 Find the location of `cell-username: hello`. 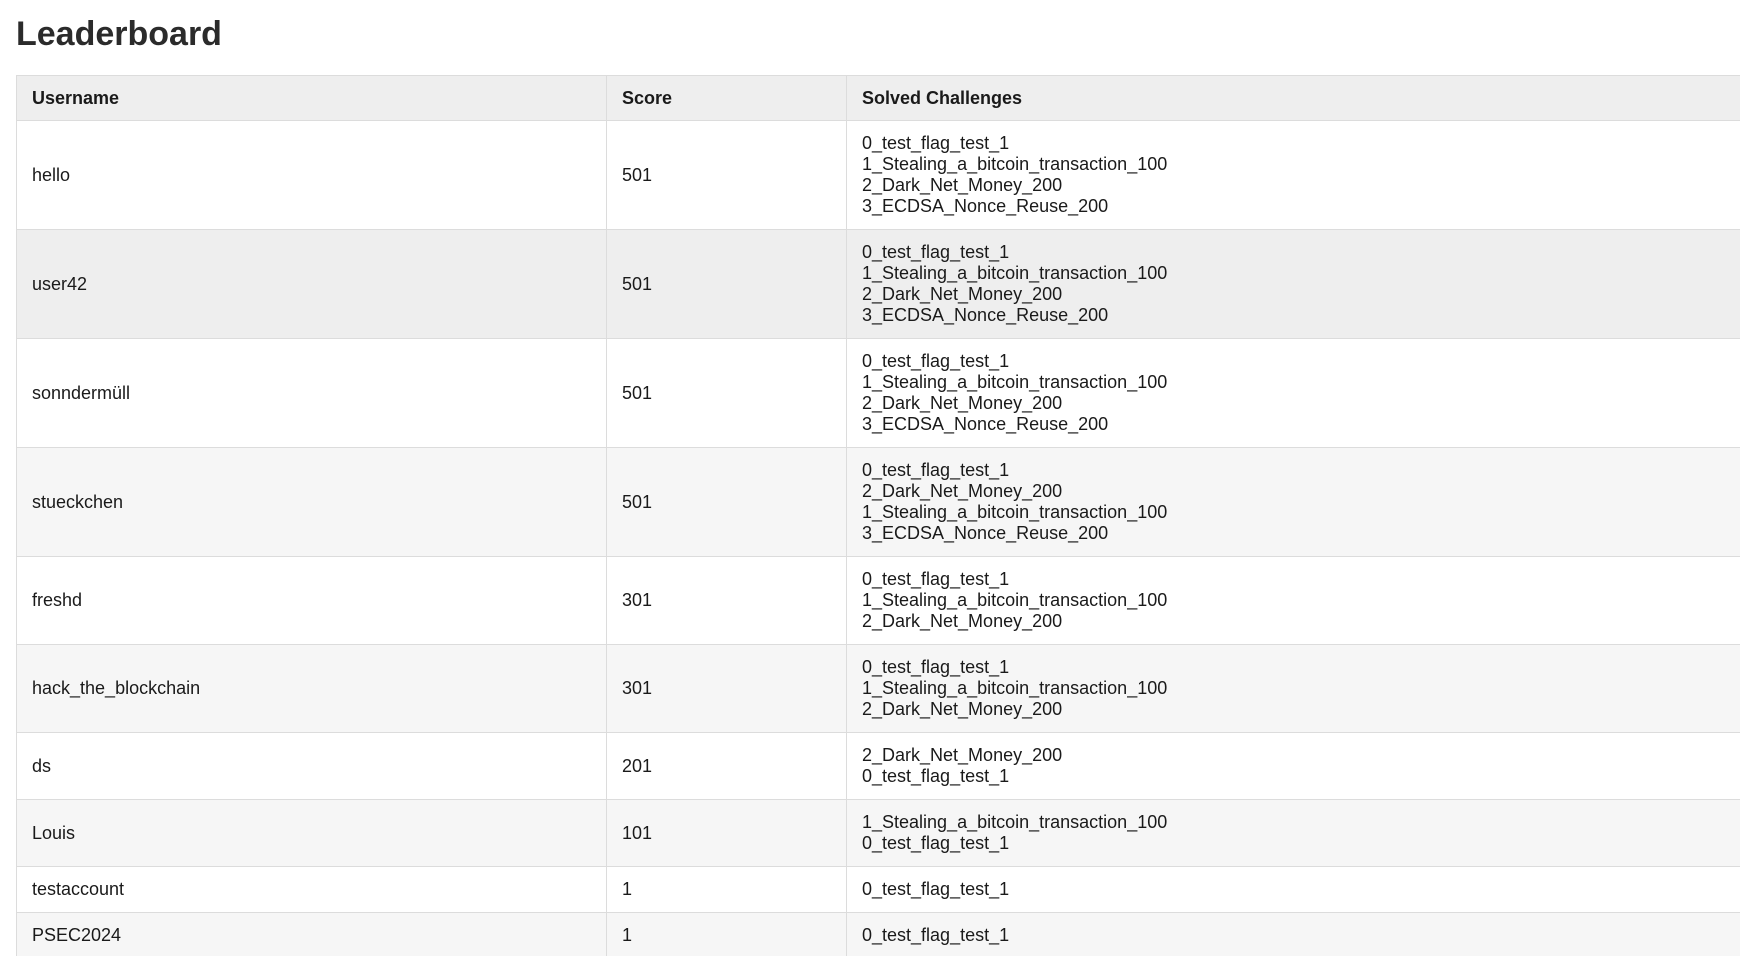

cell-username: hello is located at coordinates (311, 175).